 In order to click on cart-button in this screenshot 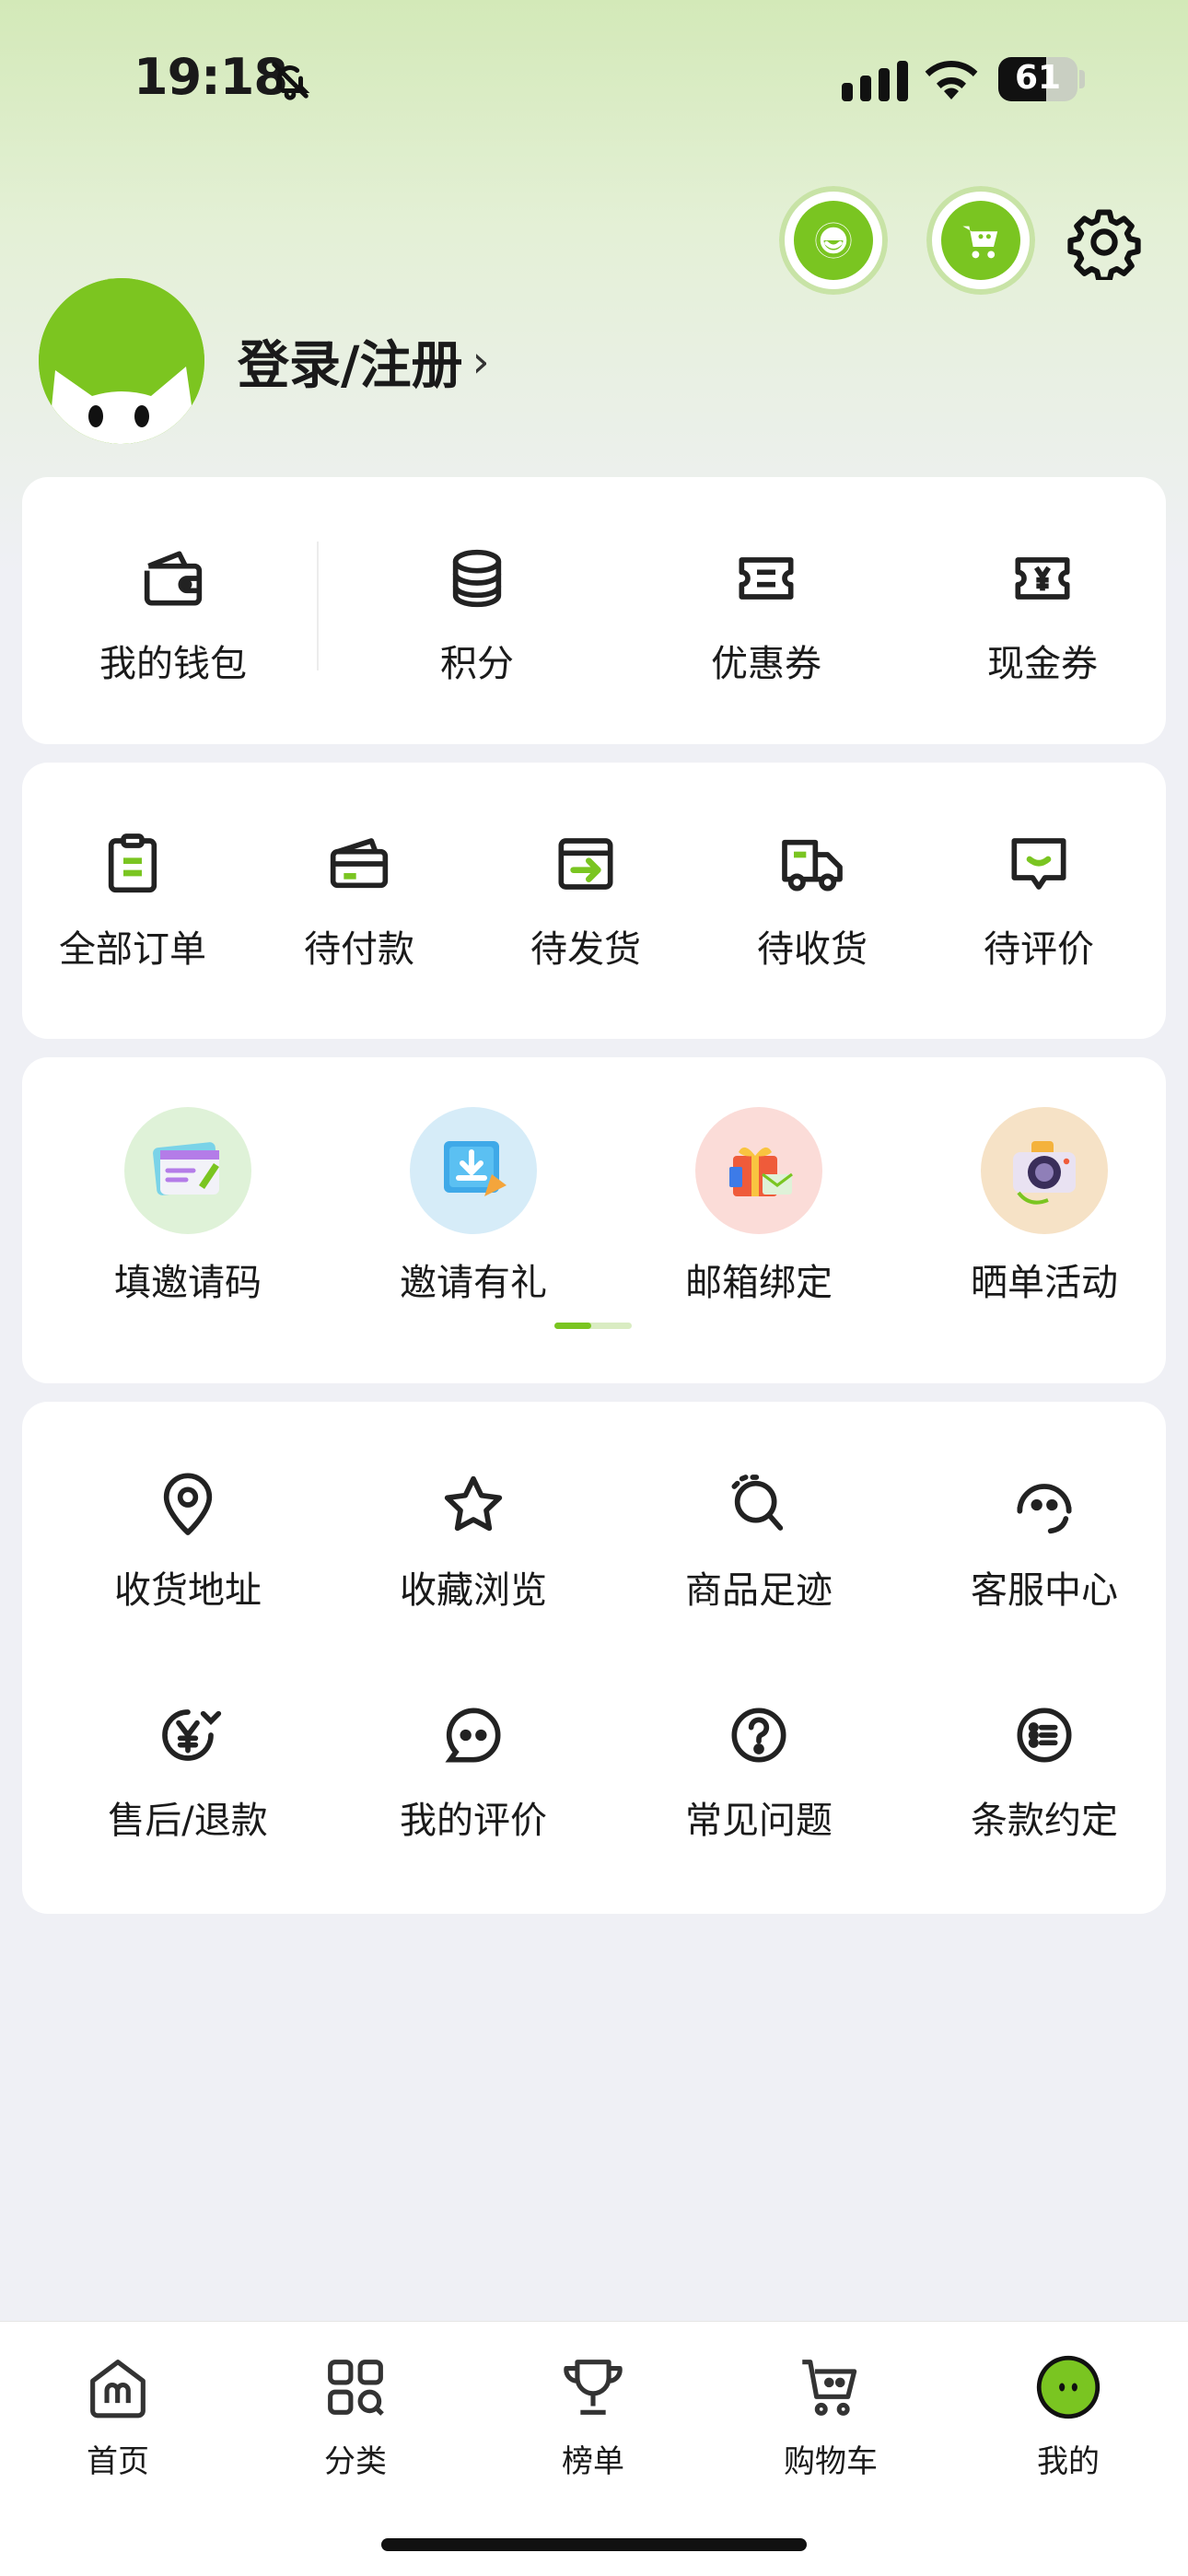, I will do `click(980, 241)`.